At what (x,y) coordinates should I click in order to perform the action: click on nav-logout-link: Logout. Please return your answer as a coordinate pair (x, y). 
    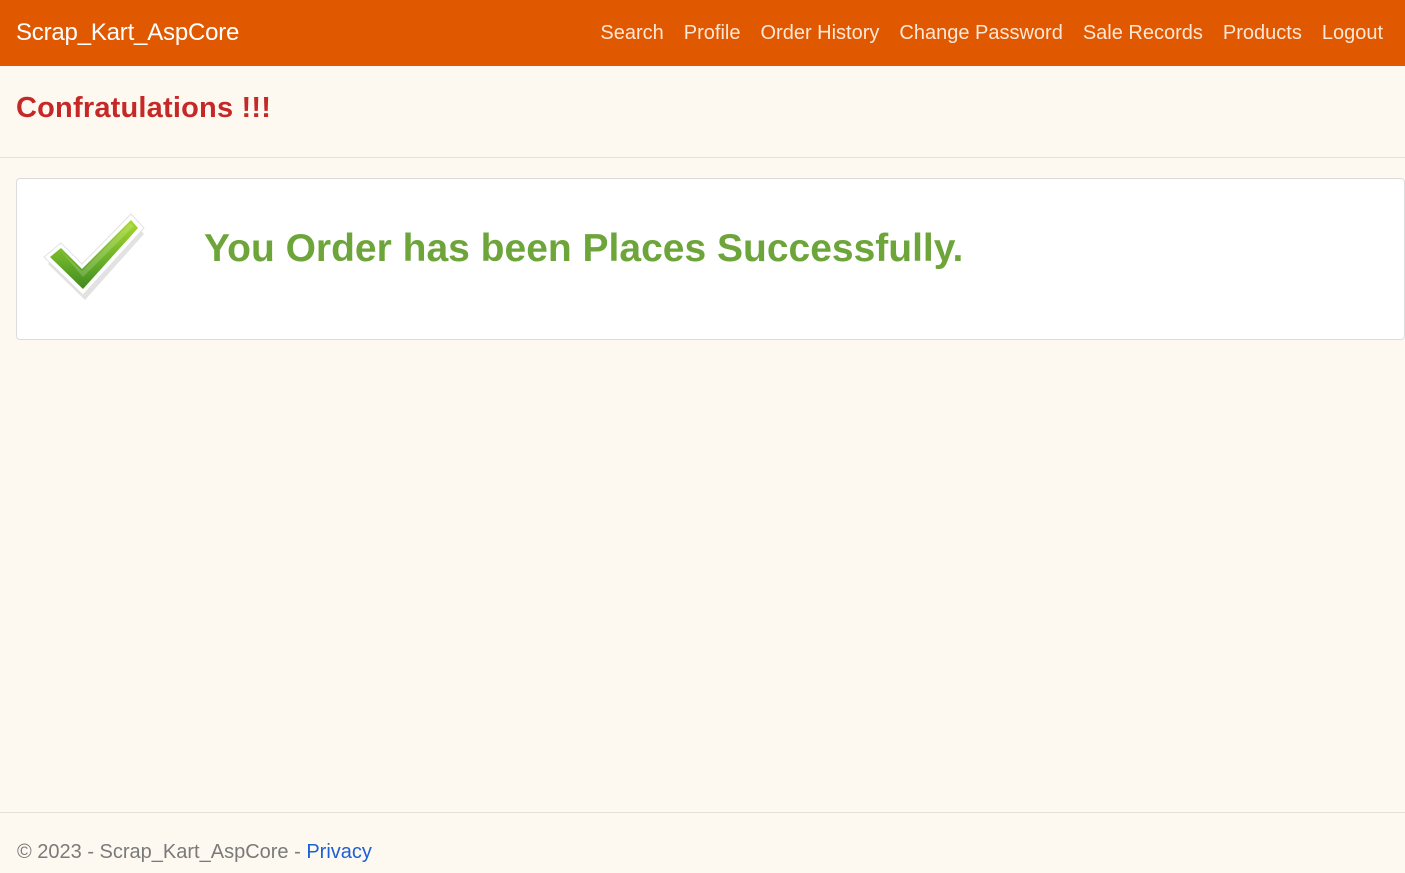
    Looking at the image, I should click on (1352, 33).